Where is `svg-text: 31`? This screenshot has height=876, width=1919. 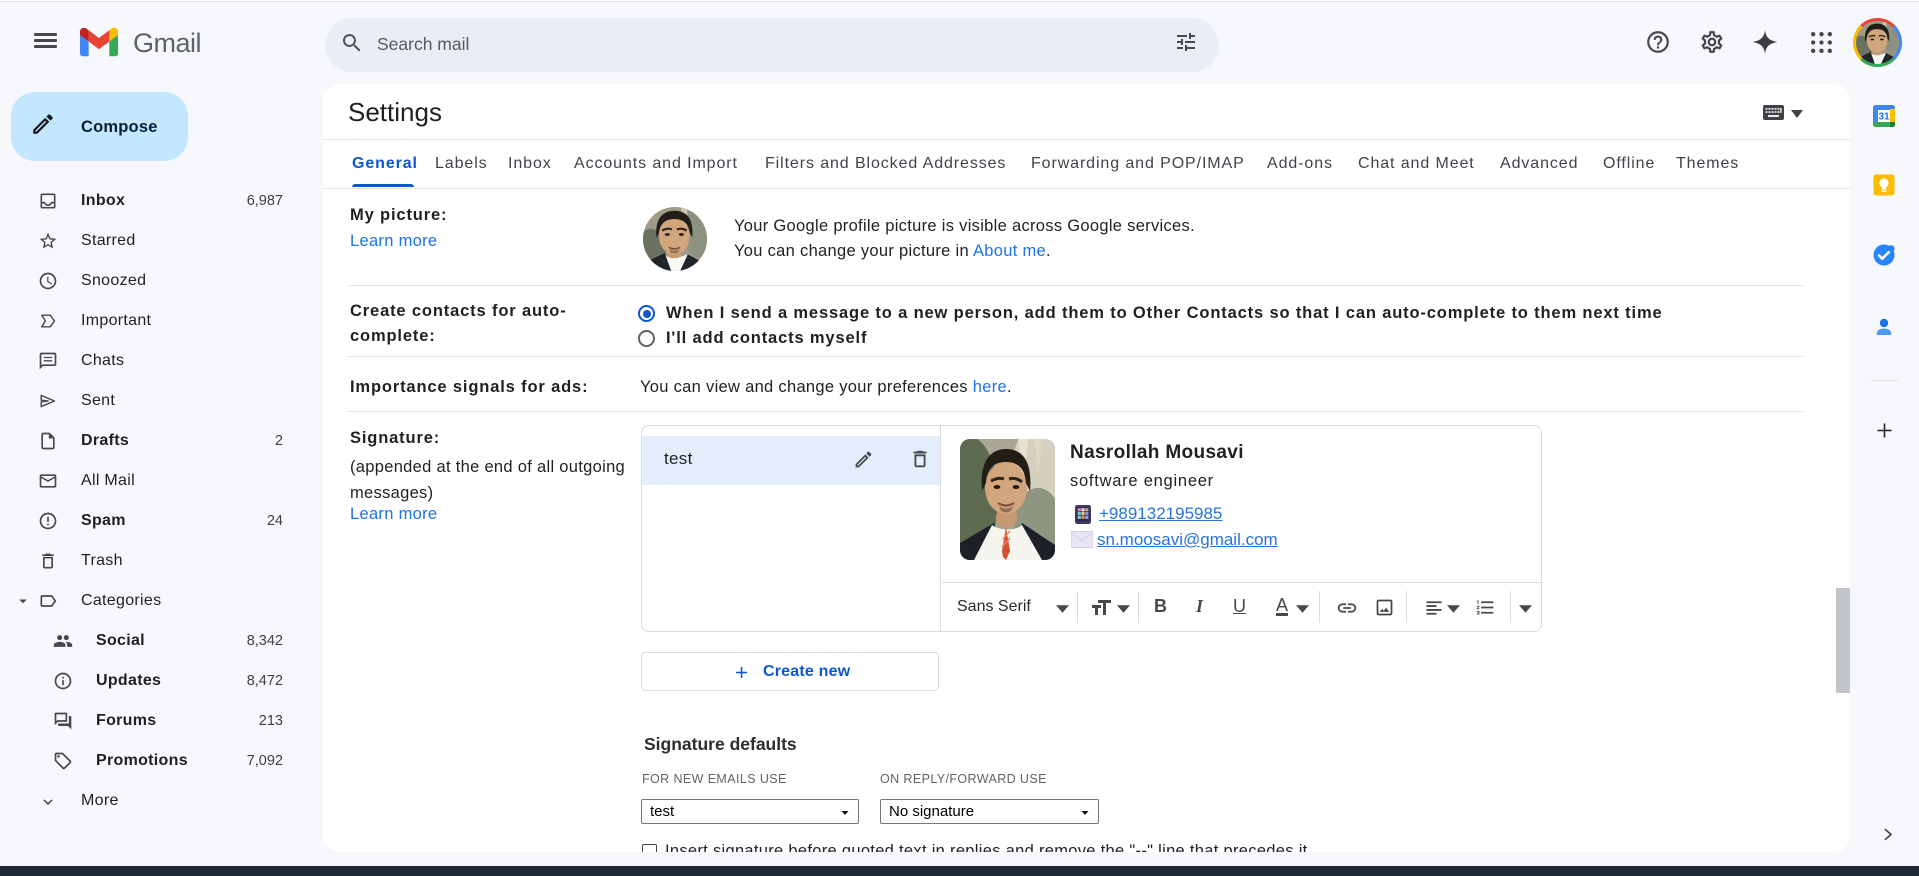
svg-text: 31 is located at coordinates (1884, 117).